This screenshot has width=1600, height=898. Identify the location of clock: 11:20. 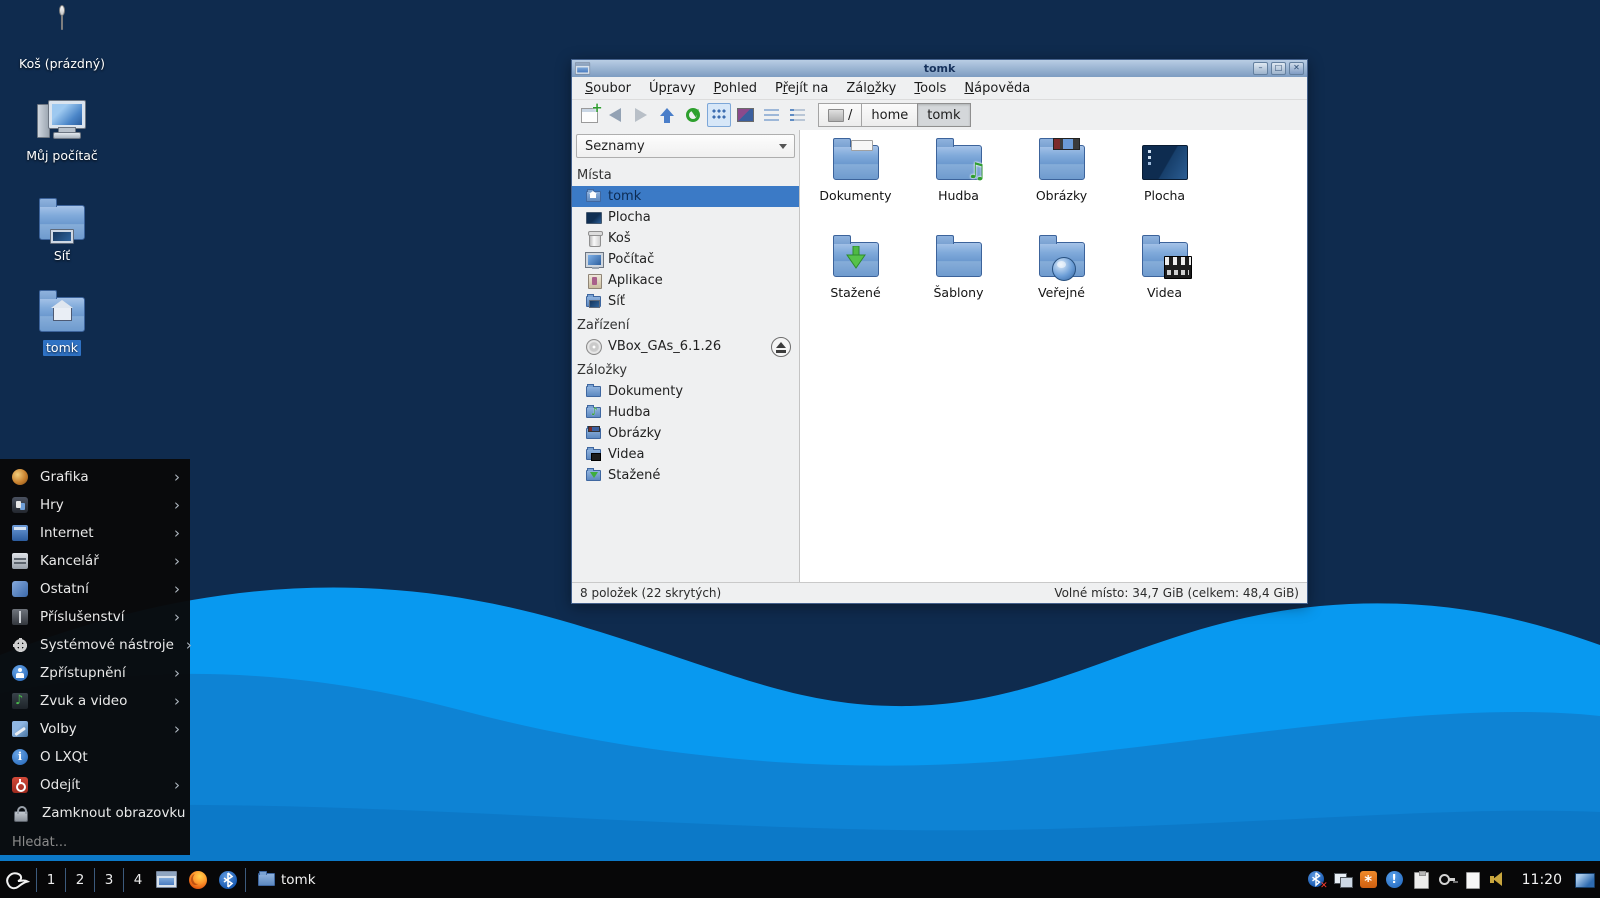
(1542, 880).